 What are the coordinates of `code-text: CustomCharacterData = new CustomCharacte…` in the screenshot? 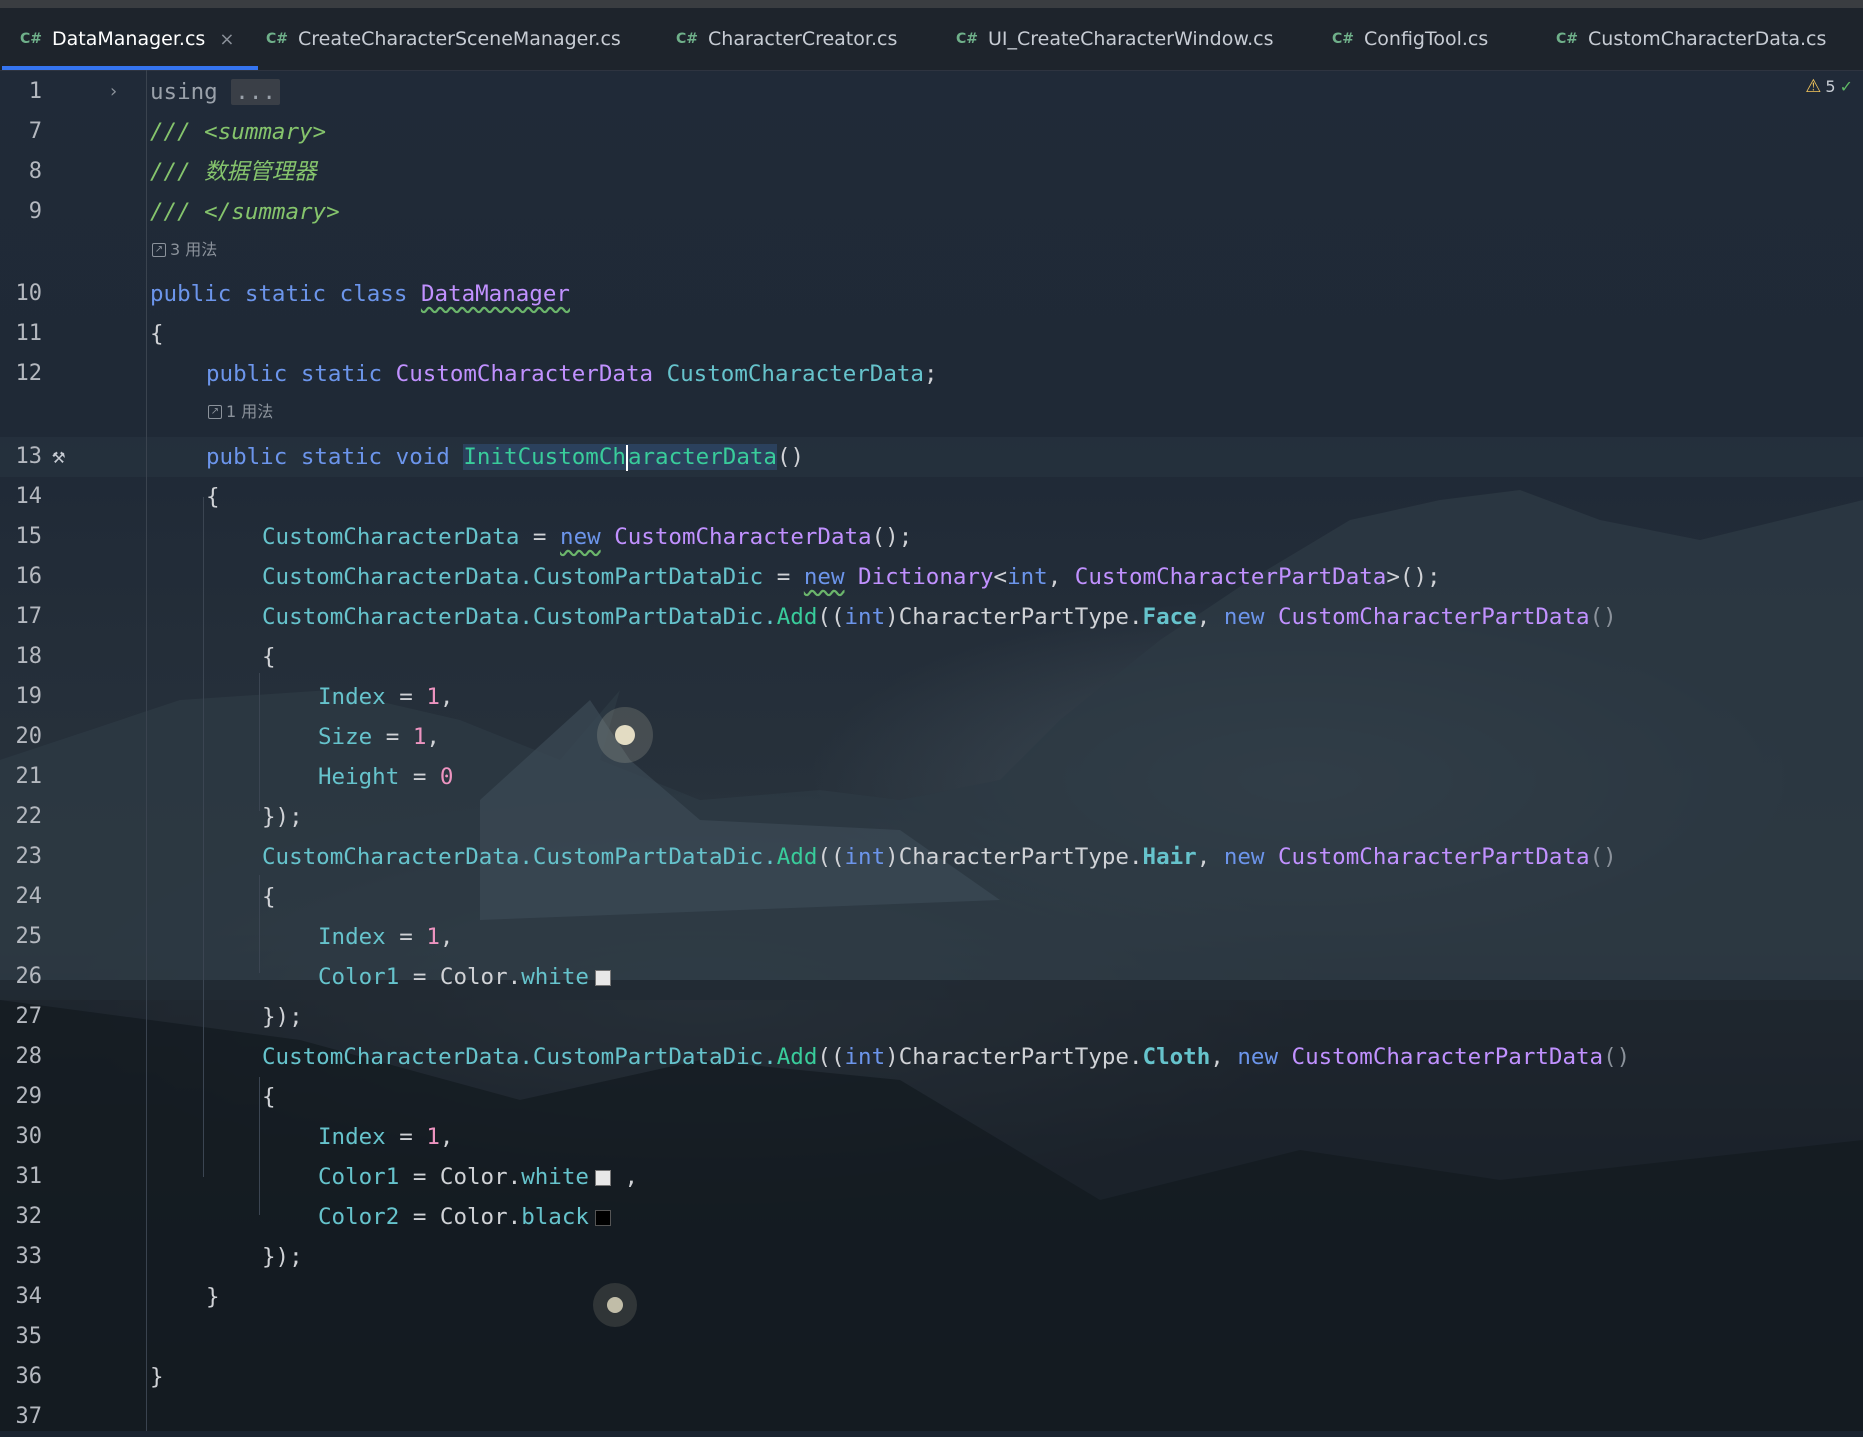 It's located at (587, 537).